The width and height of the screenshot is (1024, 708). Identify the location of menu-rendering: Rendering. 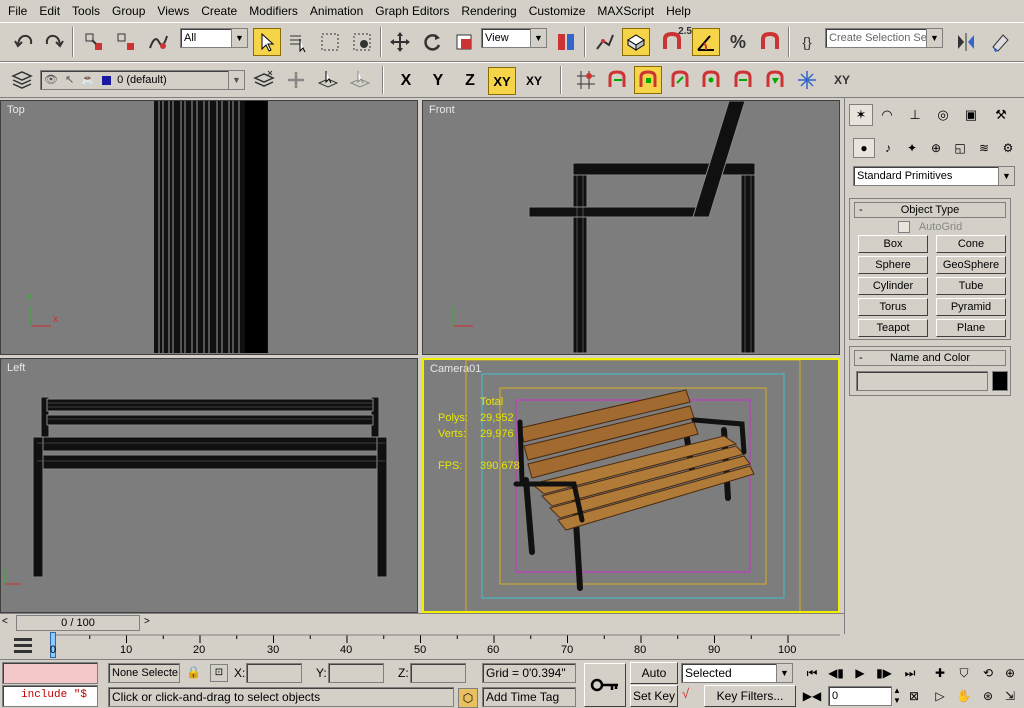
(488, 11).